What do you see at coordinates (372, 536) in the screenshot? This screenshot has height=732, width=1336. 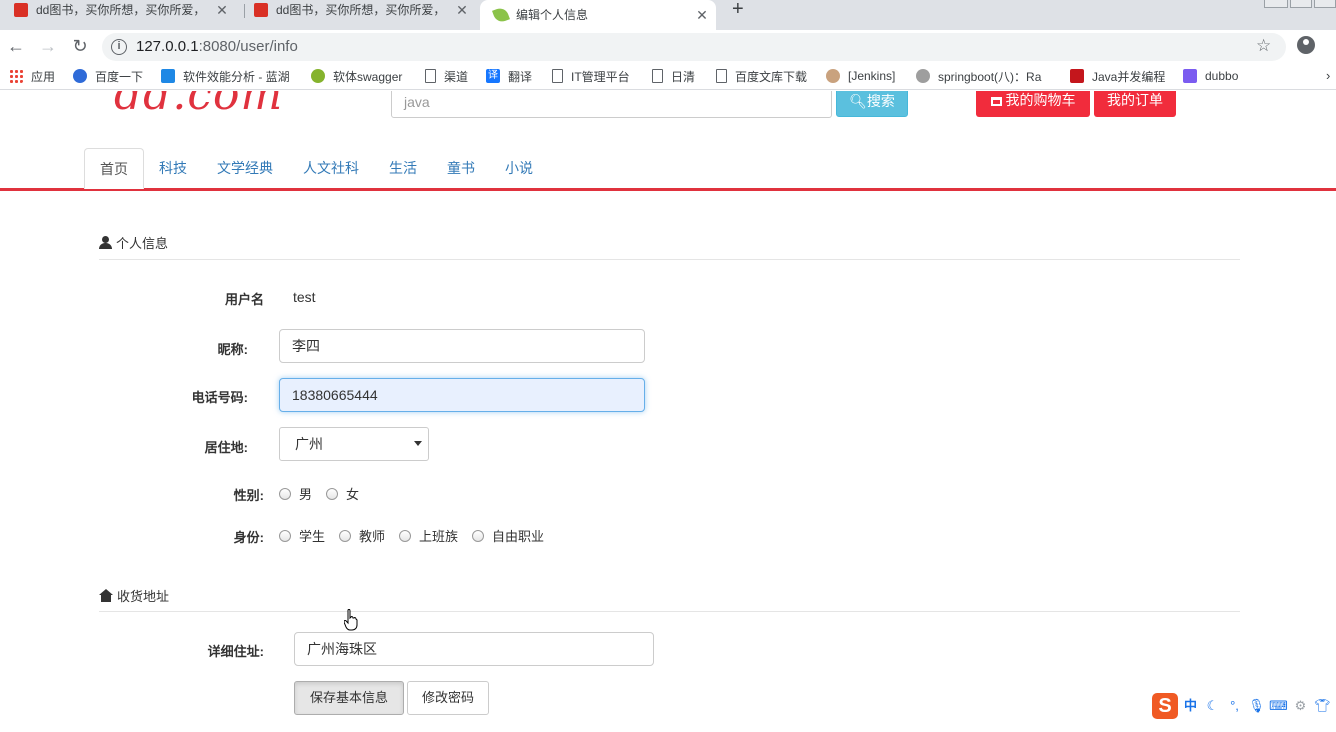 I see `radio-label: 教师` at bounding box center [372, 536].